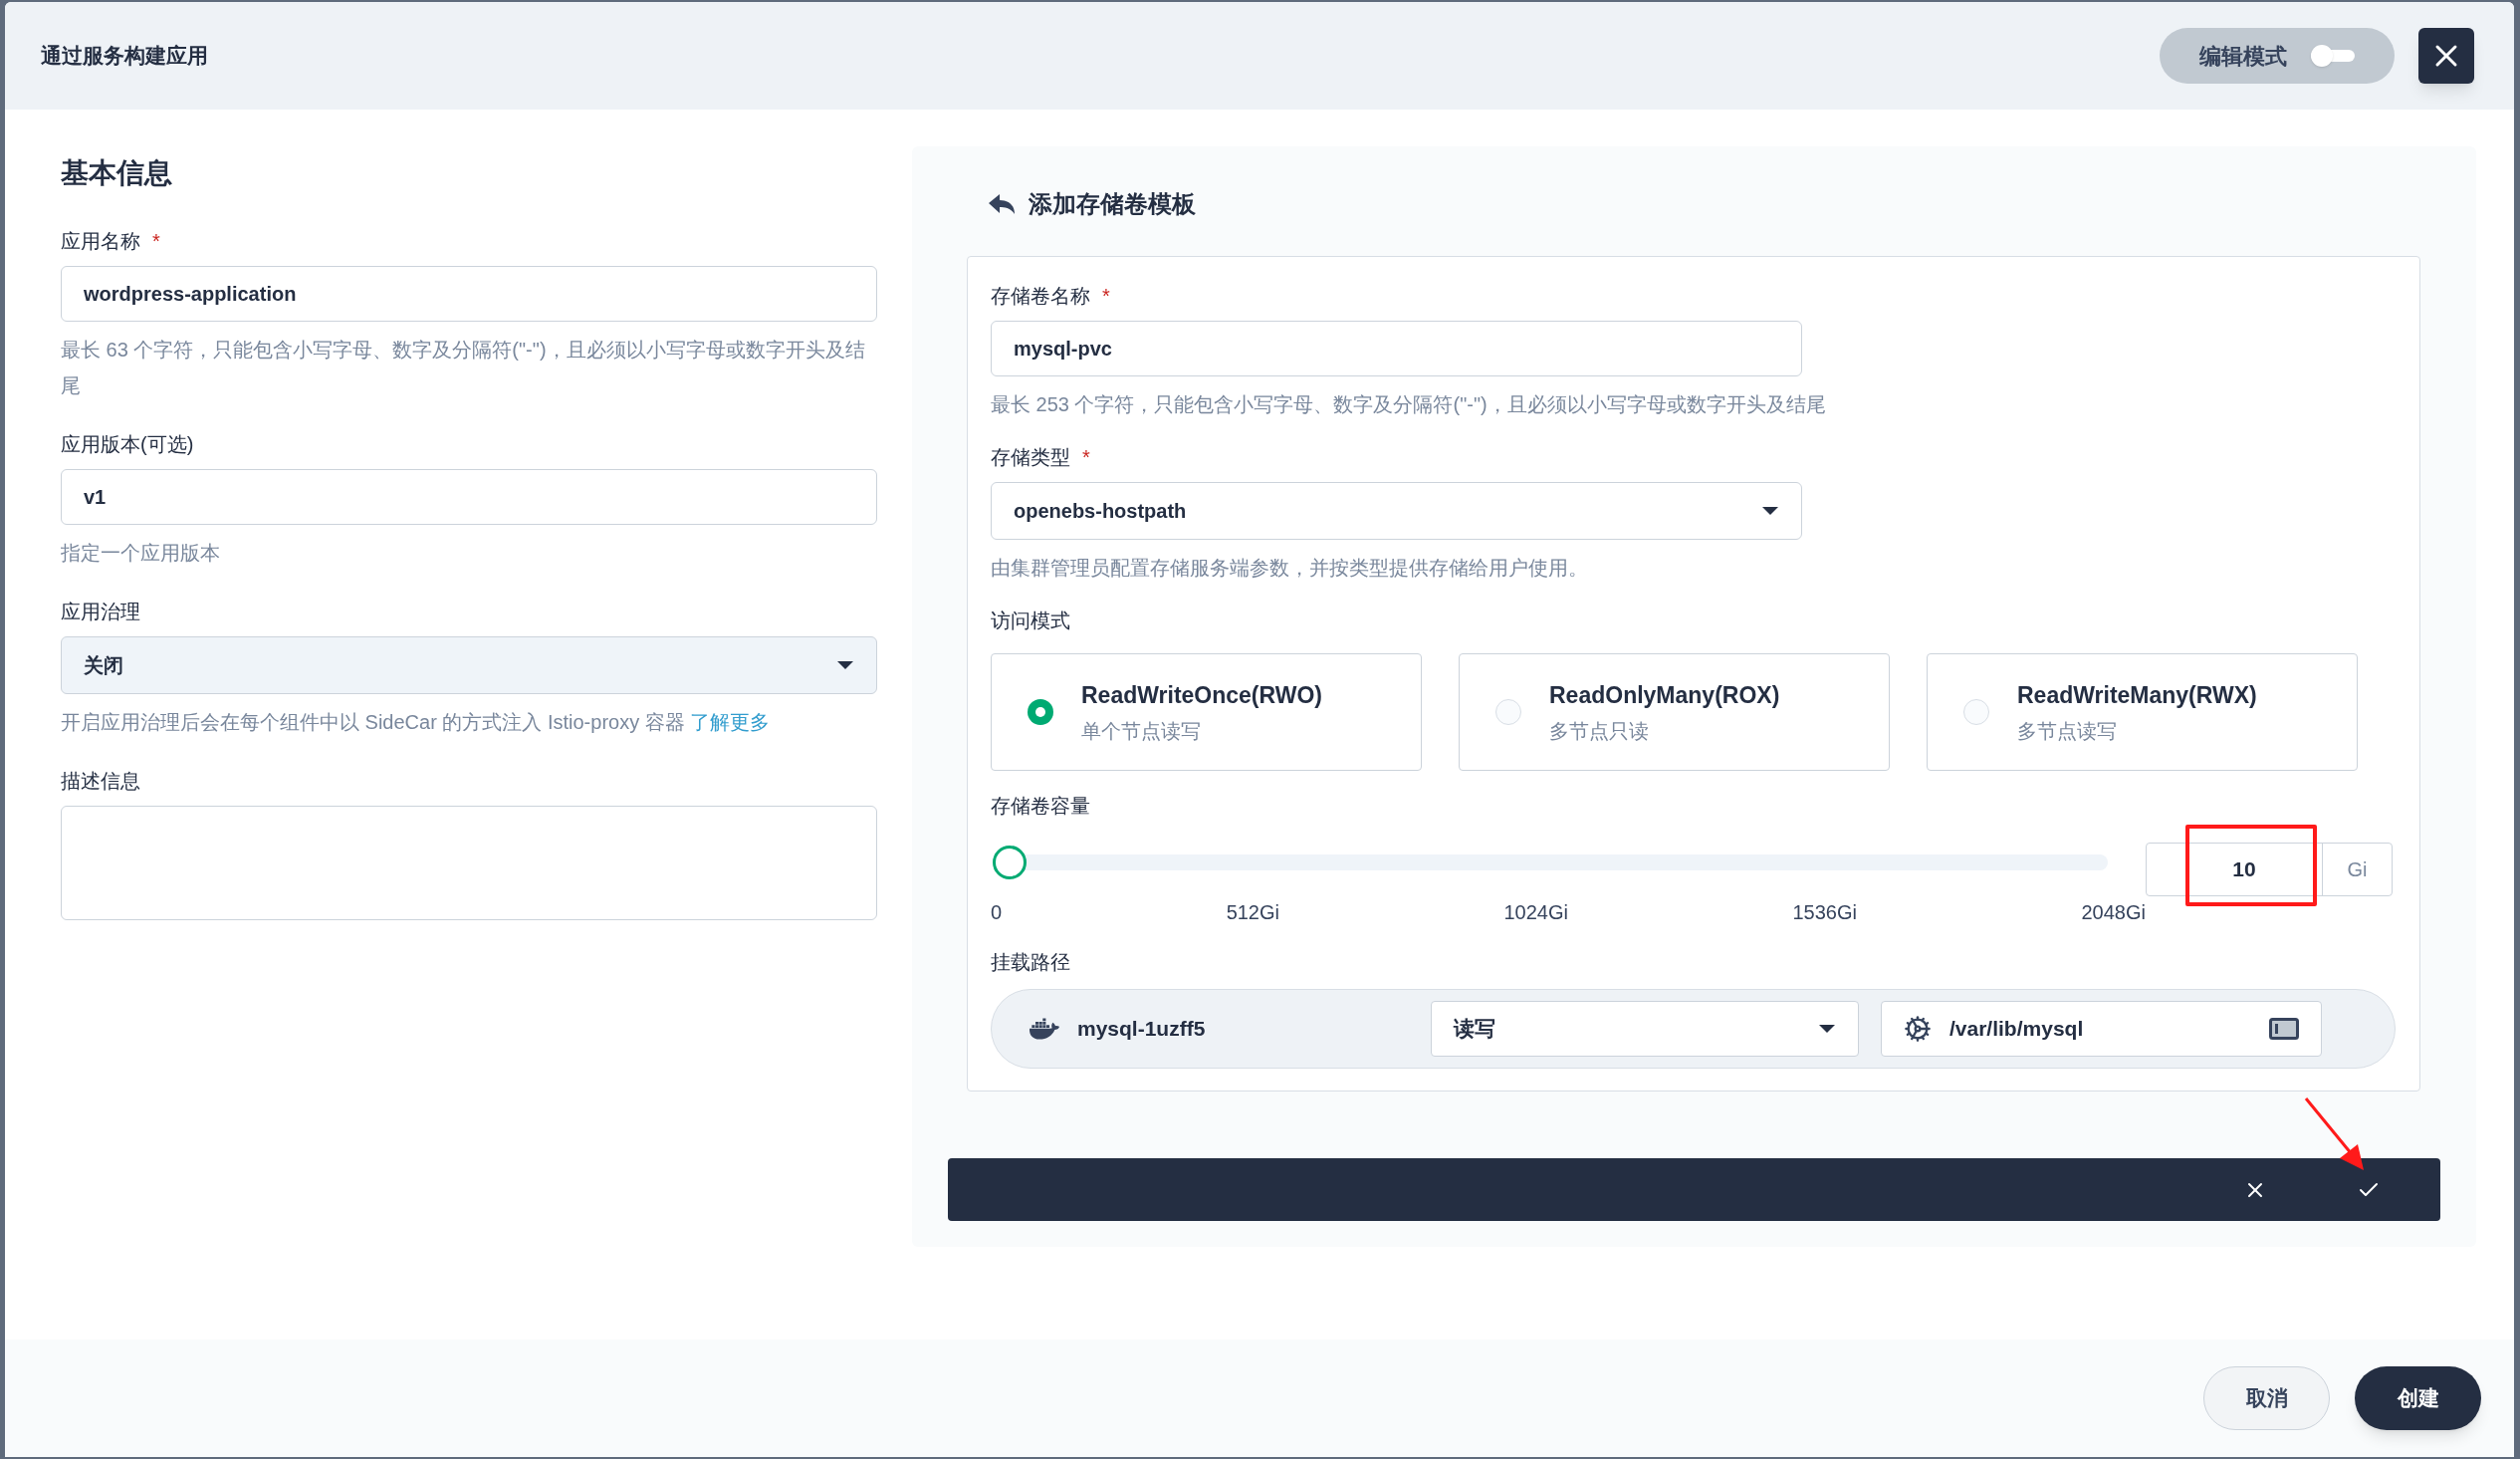  I want to click on slider-tick-label: 512Gi, so click(1252, 912).